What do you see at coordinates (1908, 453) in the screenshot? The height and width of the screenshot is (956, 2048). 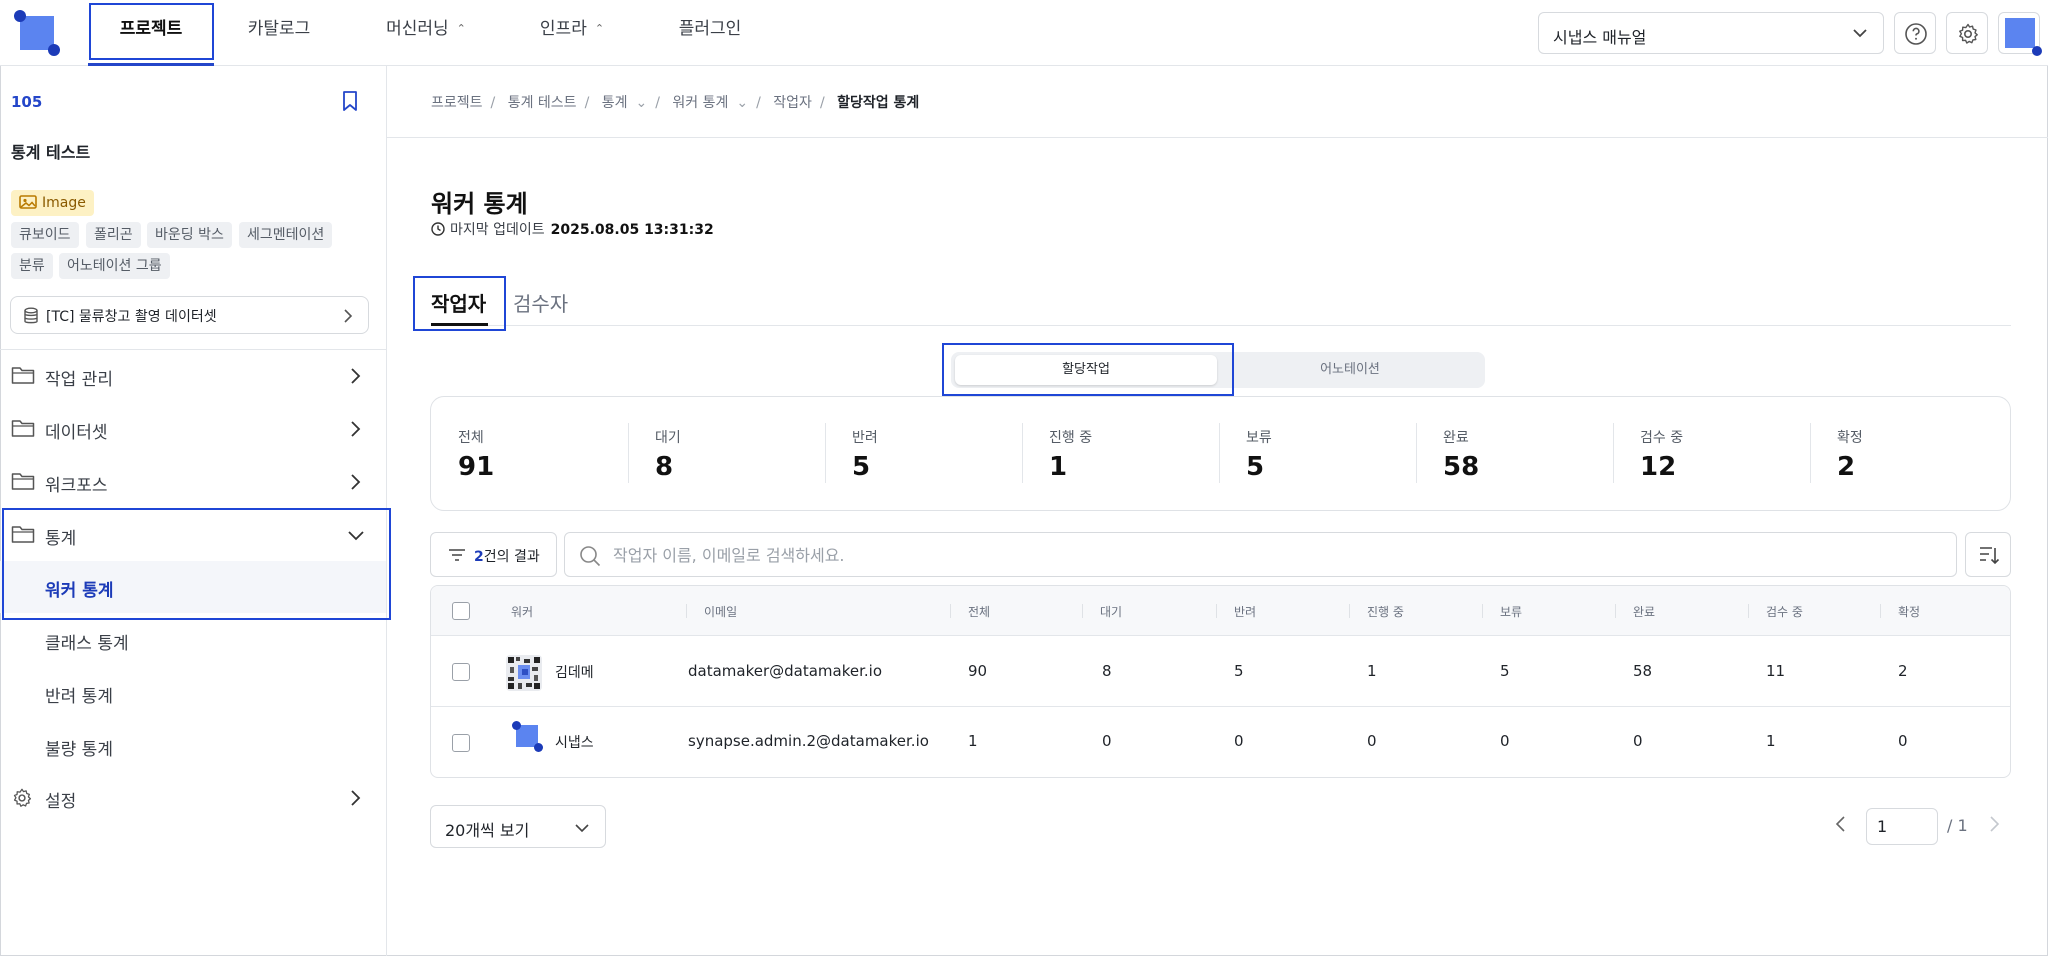 I see `stat-card: 확정 2` at bounding box center [1908, 453].